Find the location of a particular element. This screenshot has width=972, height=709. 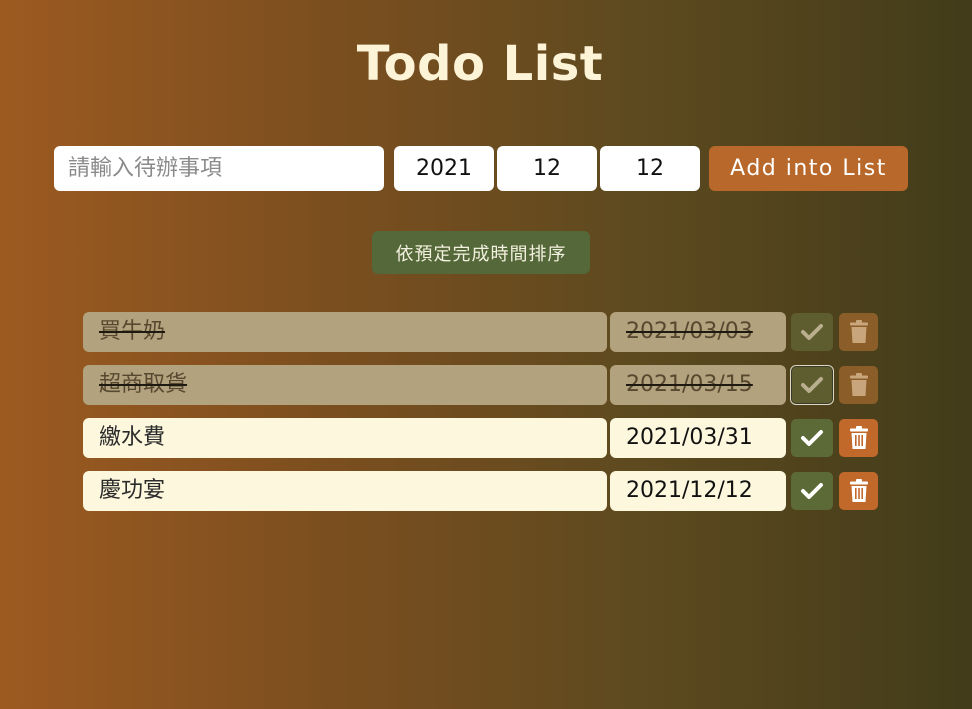

year-input is located at coordinates (444, 168).